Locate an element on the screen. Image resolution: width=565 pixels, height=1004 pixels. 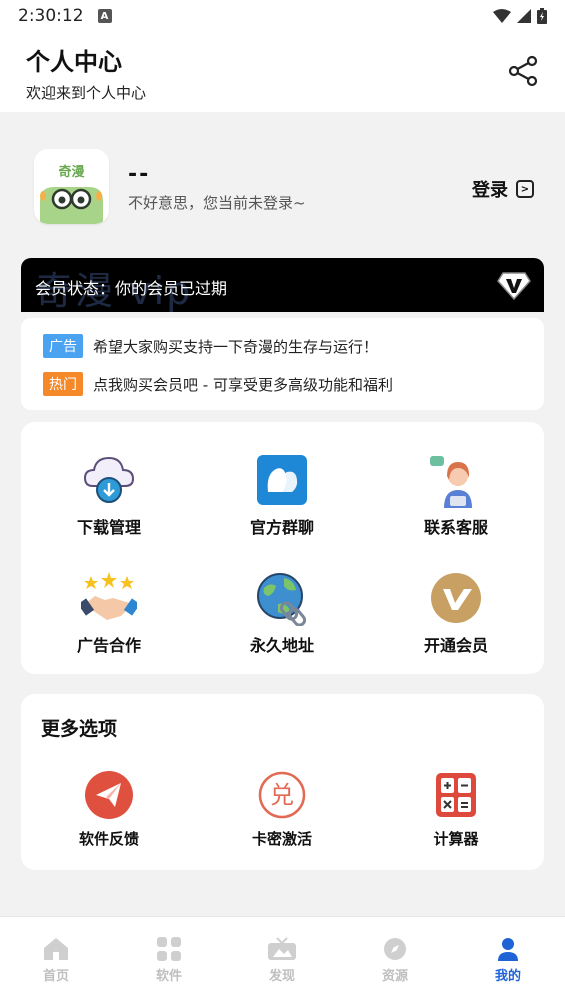
discover-icon is located at coordinates (282, 948).